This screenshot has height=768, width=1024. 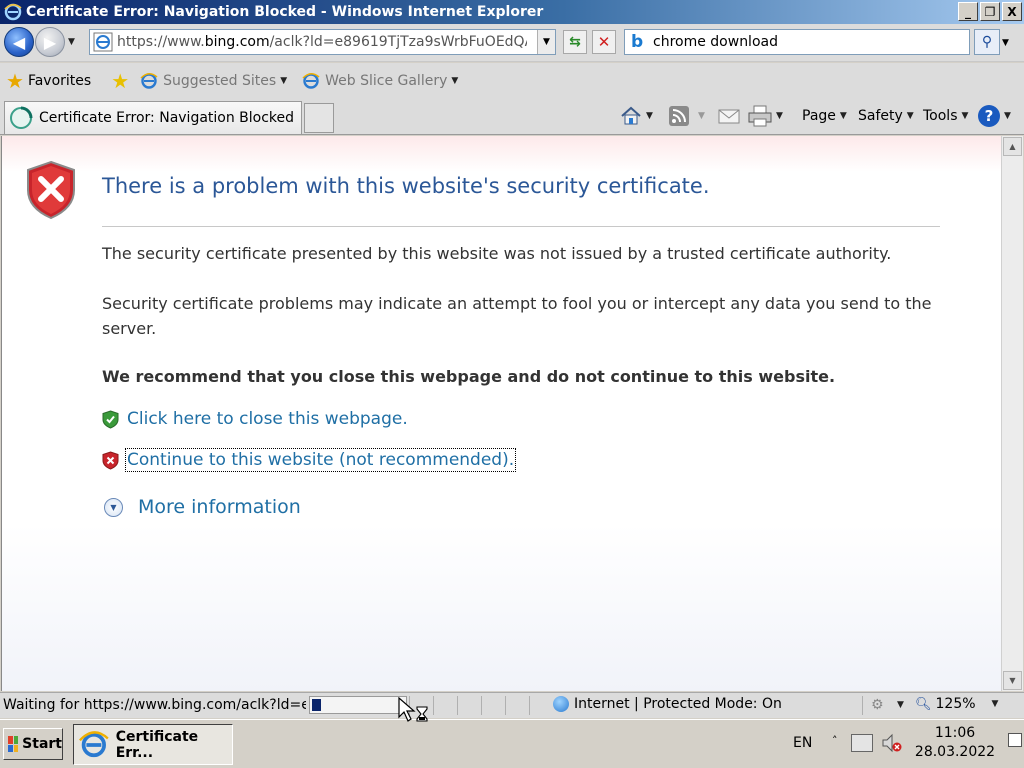 What do you see at coordinates (1015, 740) in the screenshot?
I see `show-desktop-button` at bounding box center [1015, 740].